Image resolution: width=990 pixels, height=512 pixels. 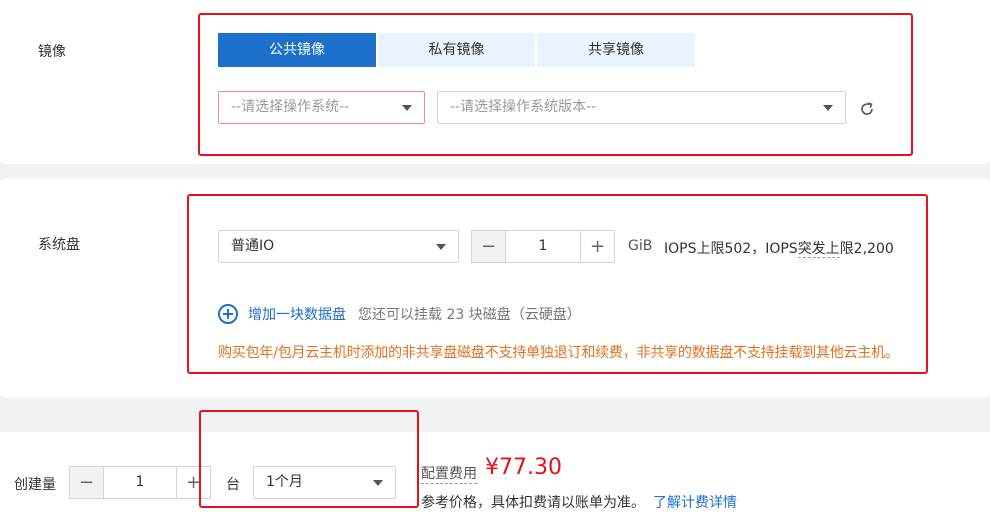 I want to click on quantity-stepper: − 1 +, so click(x=140, y=482).